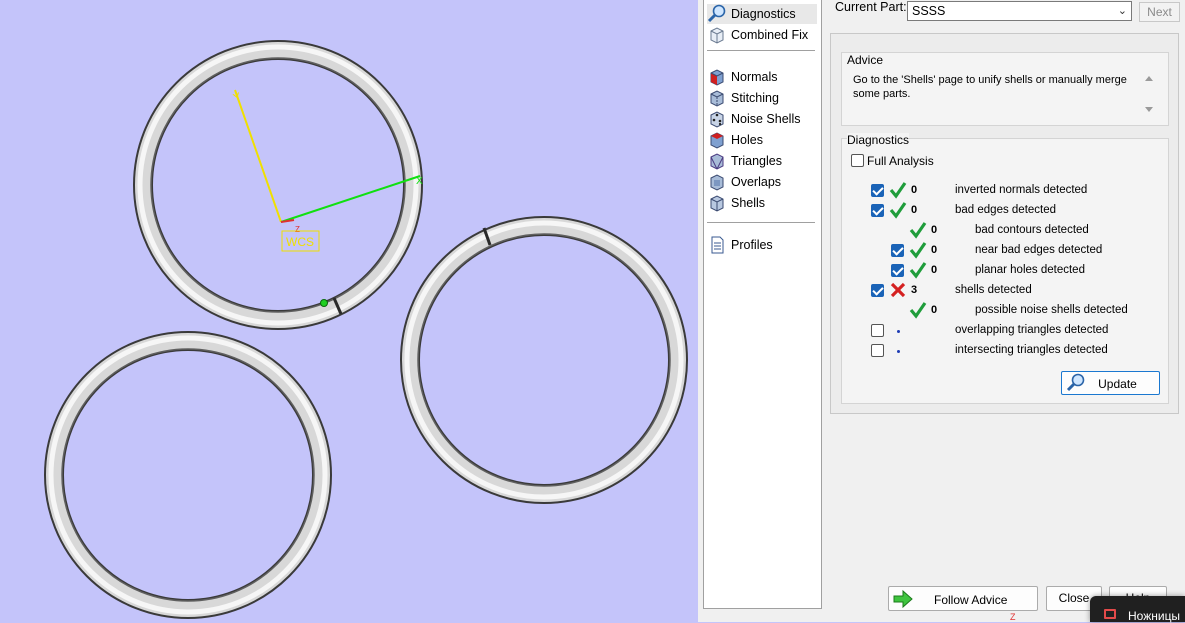  Describe the element at coordinates (1019, 11) in the screenshot. I see `current-part-select: SSSS ⌄` at that location.